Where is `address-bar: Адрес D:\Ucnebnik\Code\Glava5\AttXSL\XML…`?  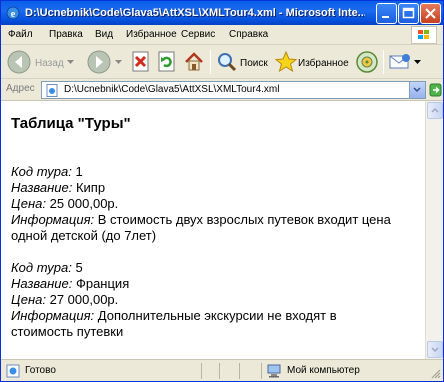 address-bar: Адрес D:\Ucnebnik\Code\Glava5\AttXSL\XML… is located at coordinates (222, 90).